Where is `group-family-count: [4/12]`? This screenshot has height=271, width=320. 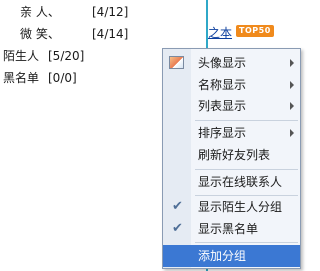
group-family-count: [4/12] is located at coordinates (110, 12).